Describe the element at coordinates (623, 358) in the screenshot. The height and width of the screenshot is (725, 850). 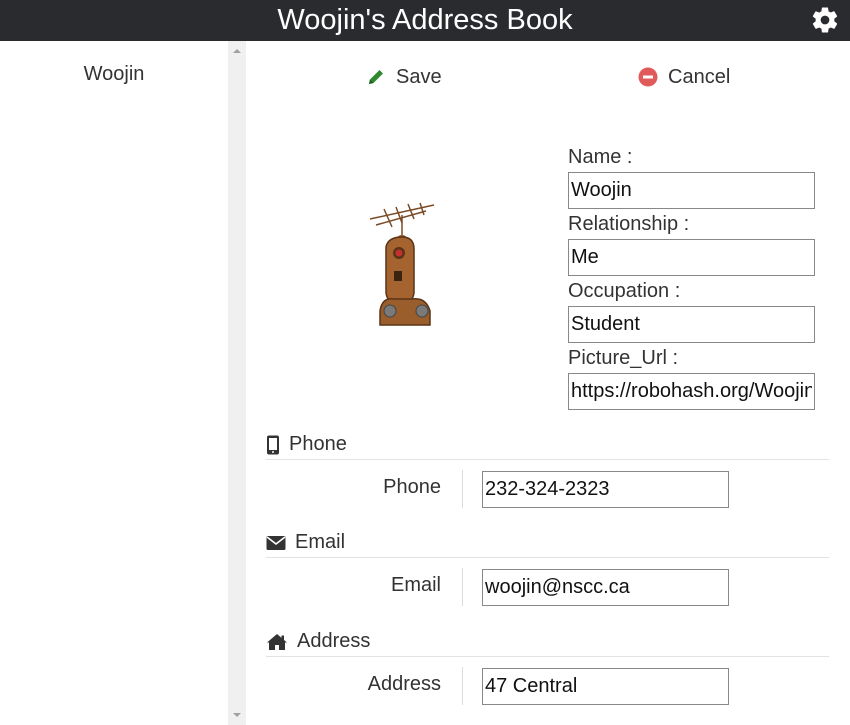
I see `picture-url-label: Picture_Url :` at that location.